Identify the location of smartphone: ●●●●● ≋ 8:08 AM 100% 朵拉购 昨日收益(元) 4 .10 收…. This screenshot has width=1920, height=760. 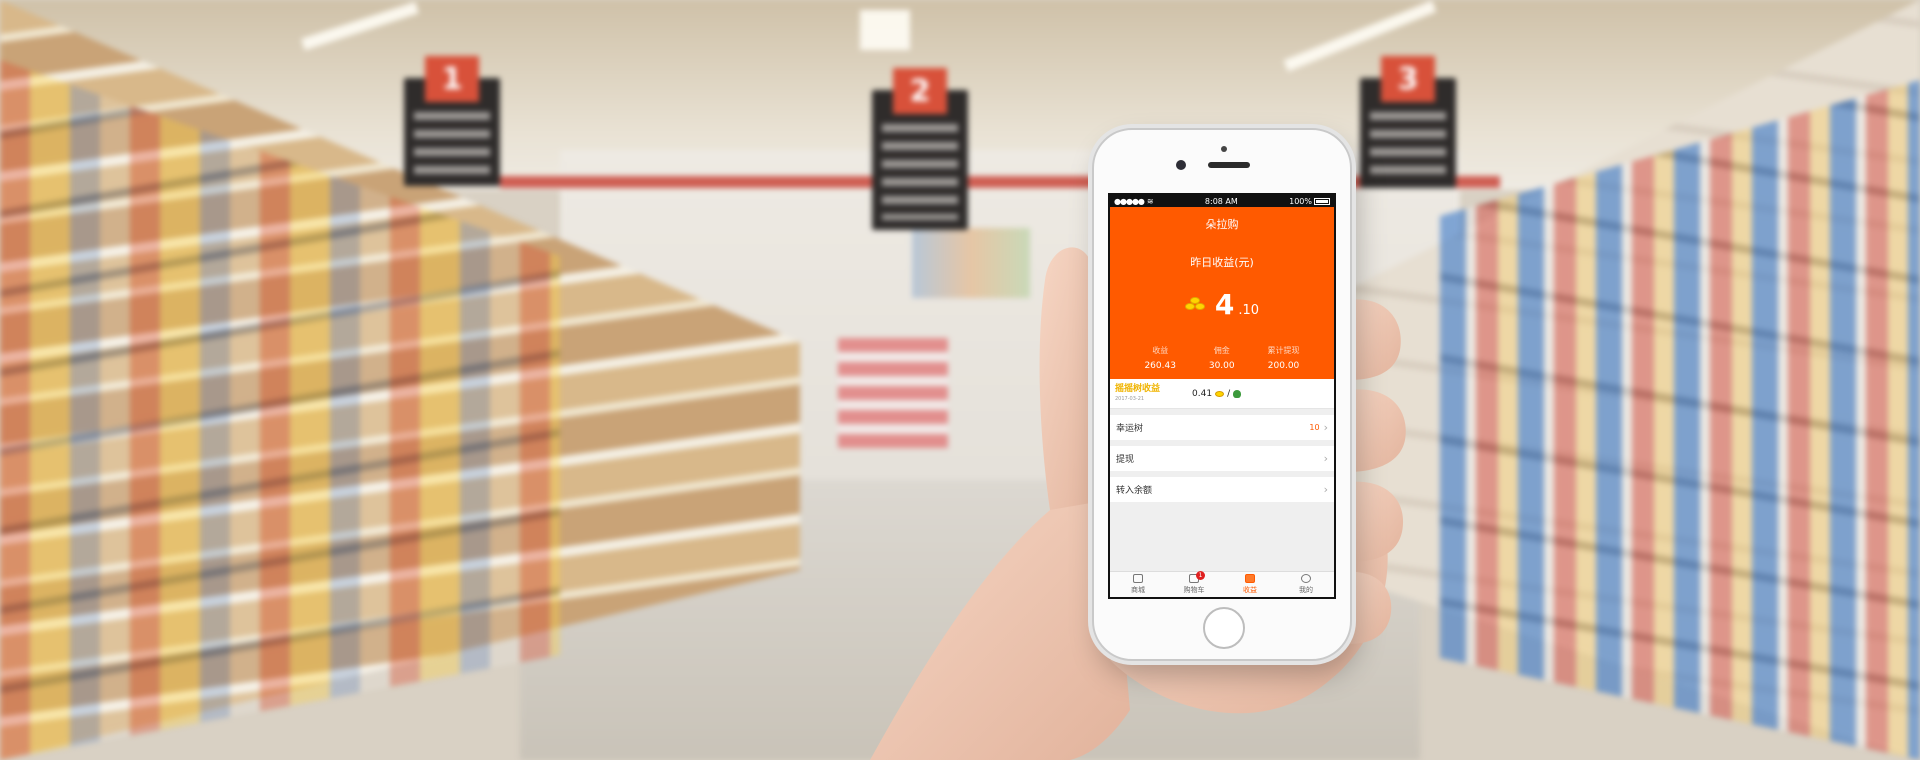
(1222, 394).